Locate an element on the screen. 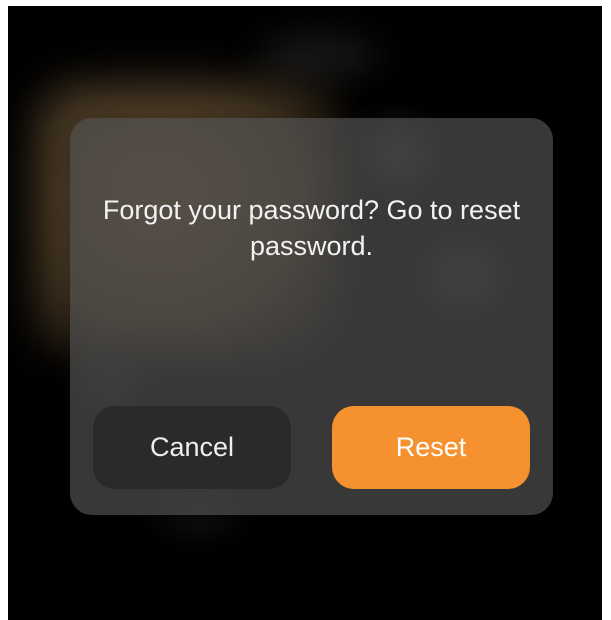  blurred-element is located at coordinates (318, 56).